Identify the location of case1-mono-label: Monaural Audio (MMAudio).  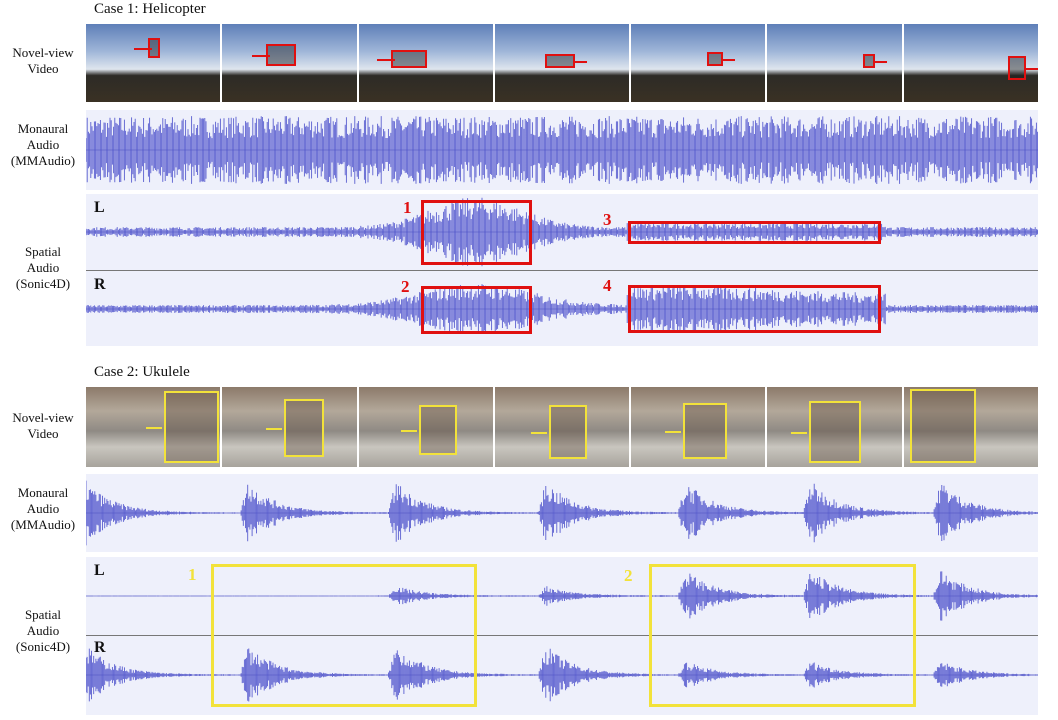
(43, 144).